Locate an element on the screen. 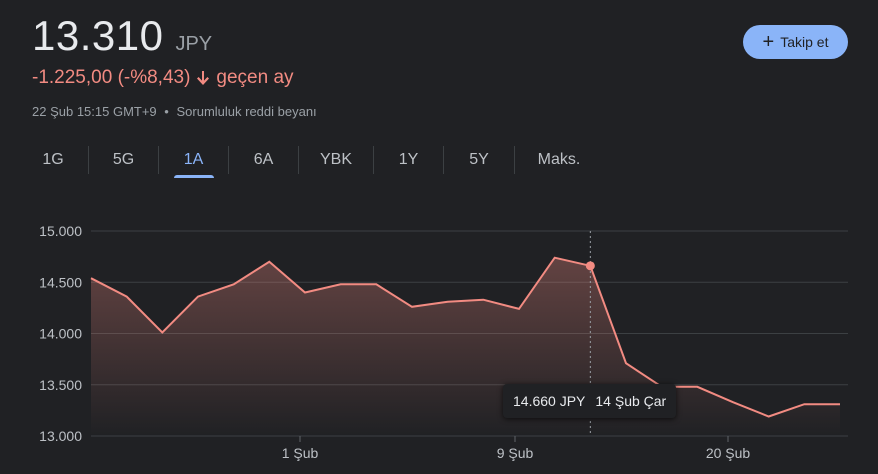 The image size is (878, 474). x-tick-label: 20 Şub is located at coordinates (728, 453).